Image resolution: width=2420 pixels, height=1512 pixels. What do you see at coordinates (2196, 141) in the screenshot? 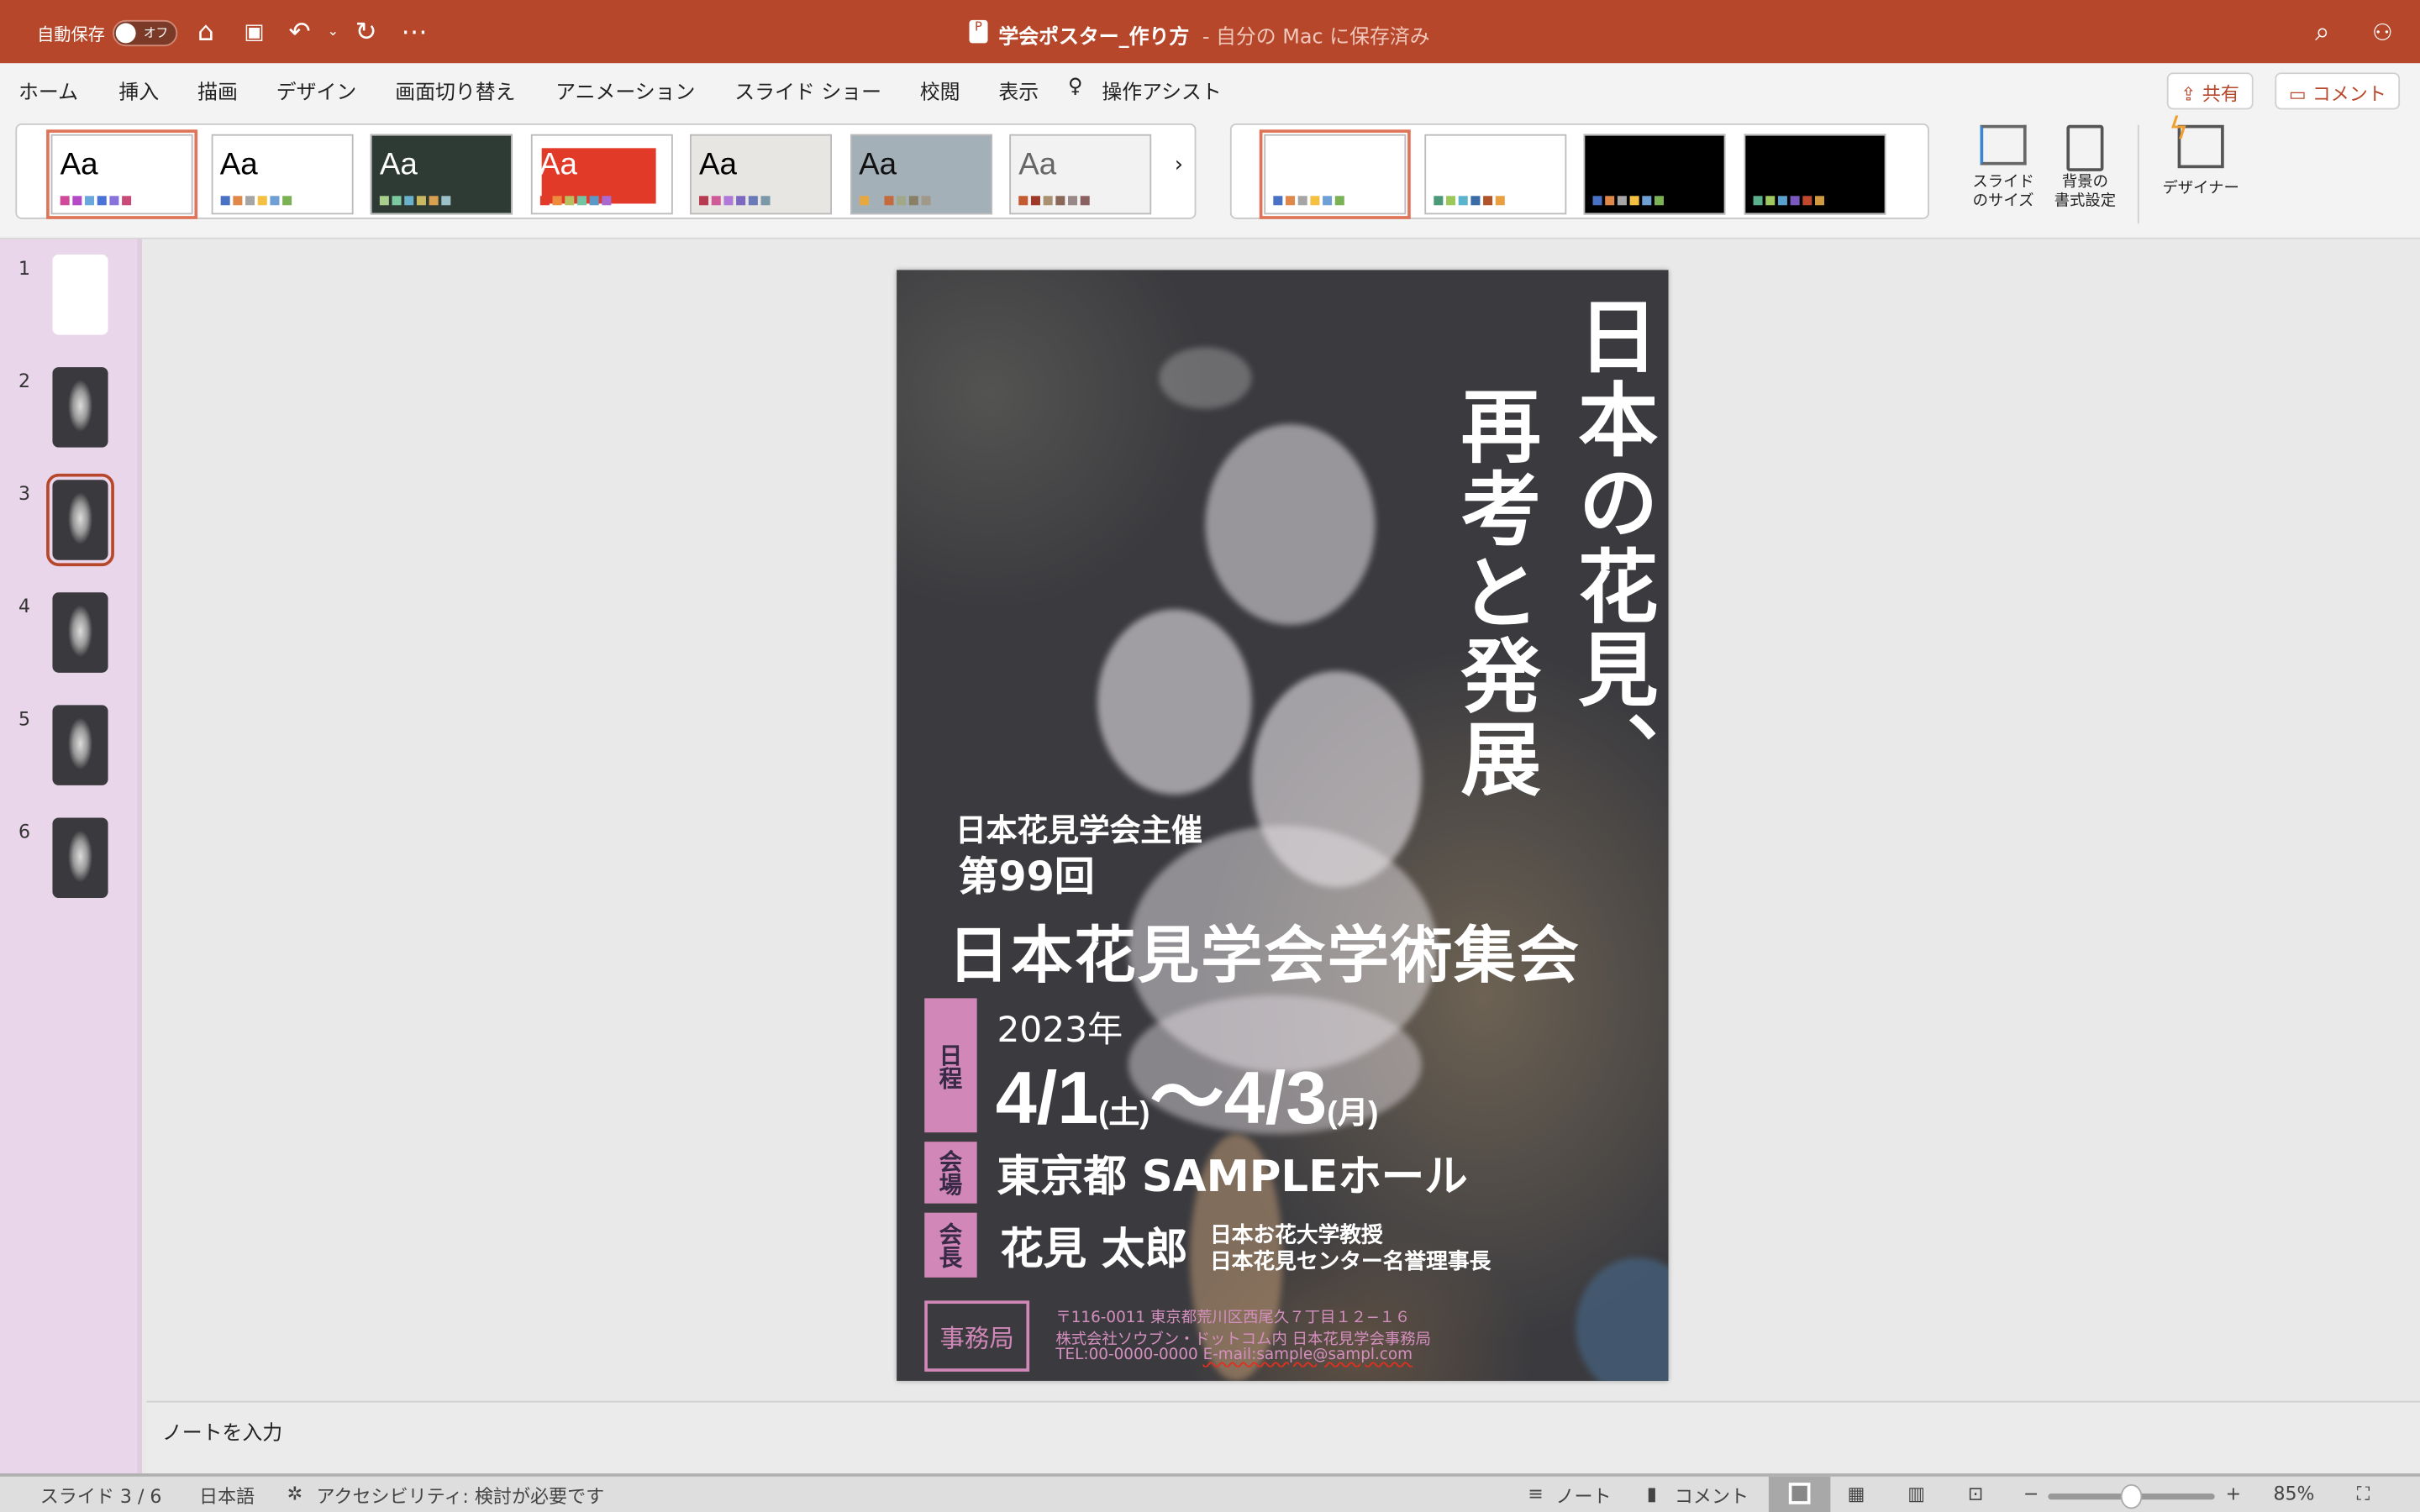
I see `designer-icon: ϟ` at bounding box center [2196, 141].